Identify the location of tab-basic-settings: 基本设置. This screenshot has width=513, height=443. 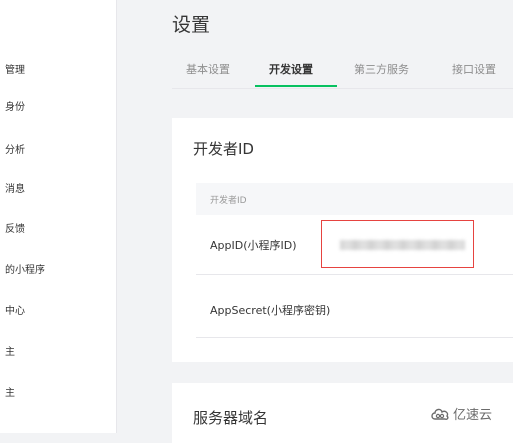
(208, 69).